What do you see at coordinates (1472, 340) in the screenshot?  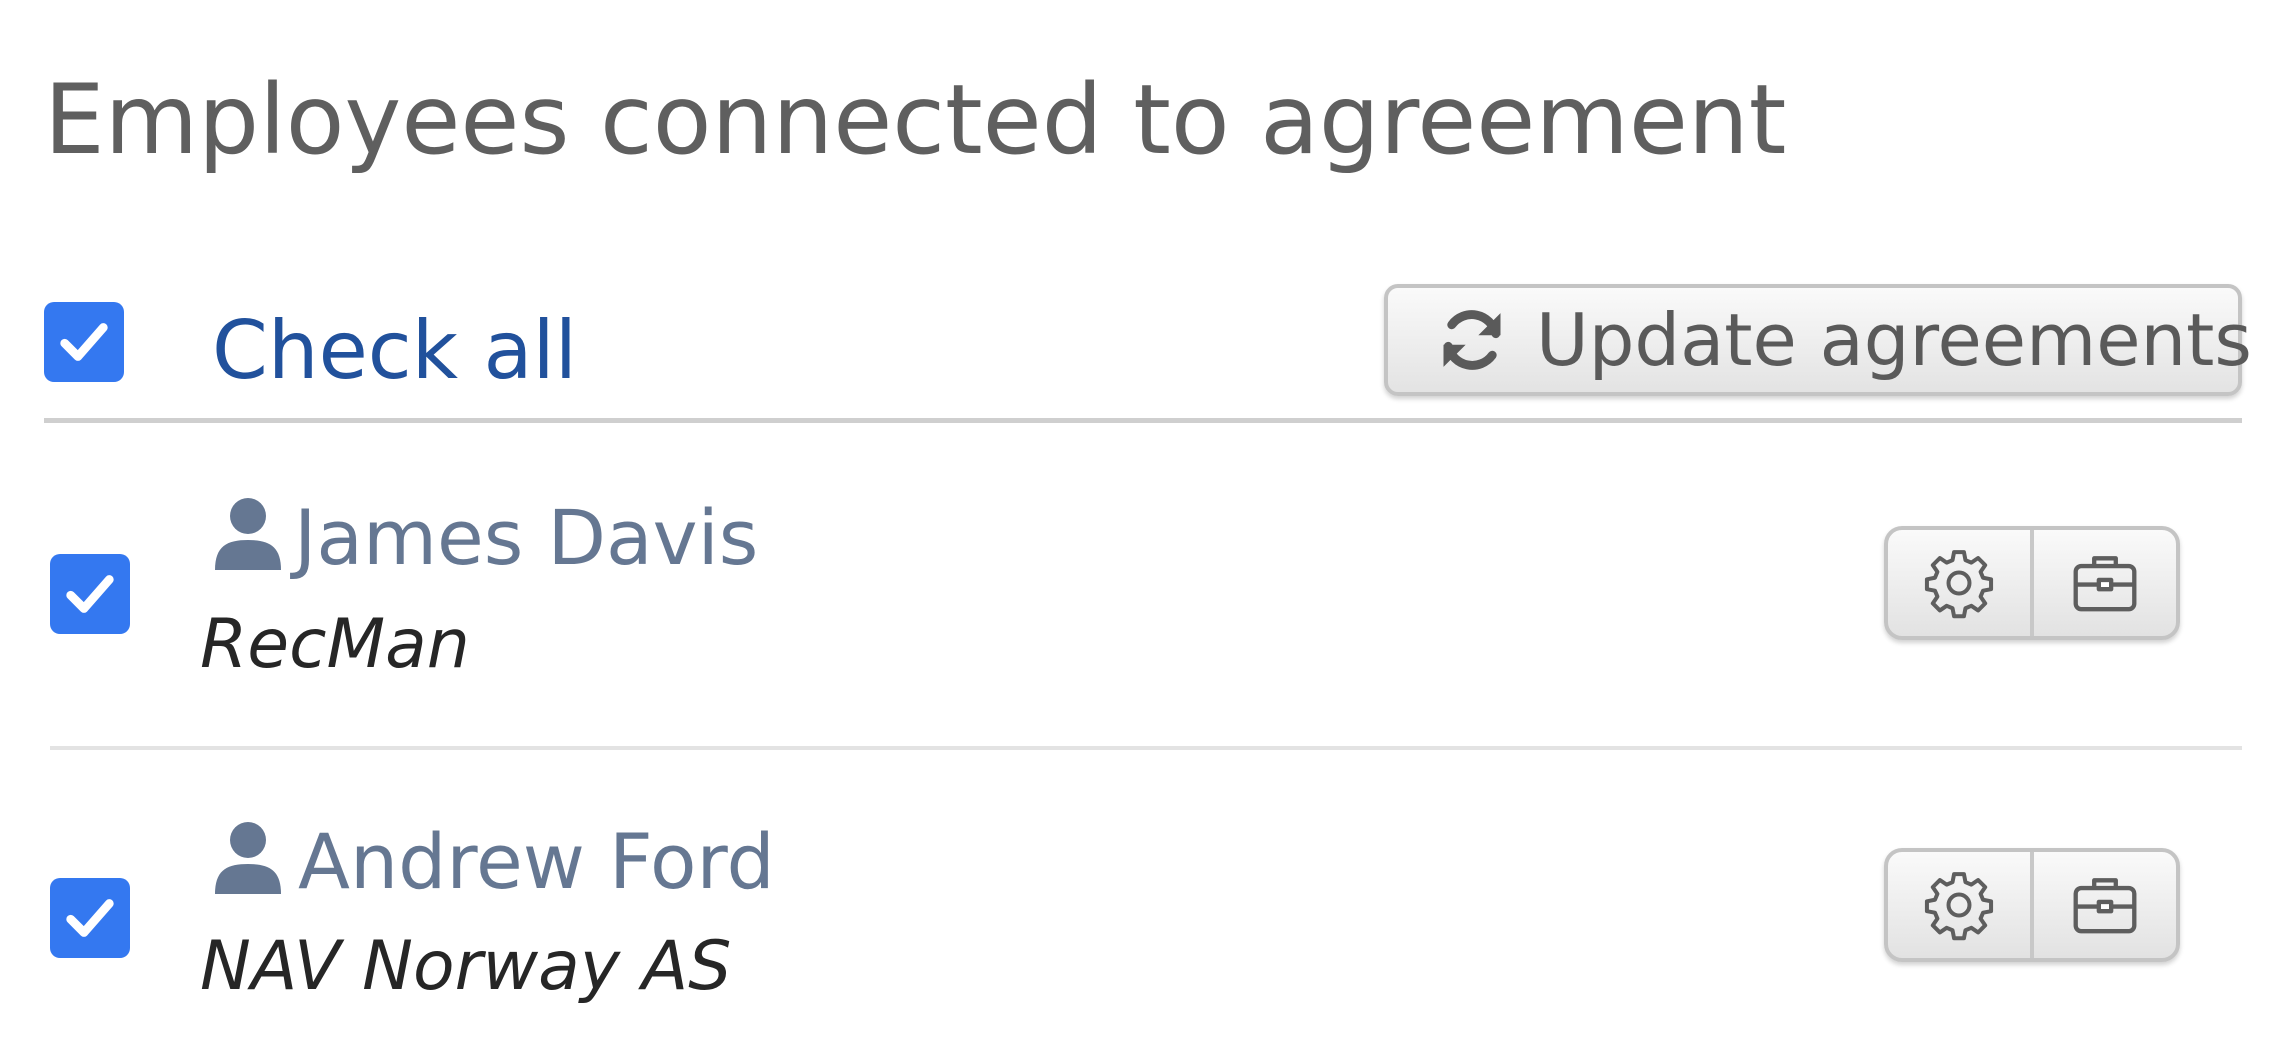 I see `refresh-icon` at bounding box center [1472, 340].